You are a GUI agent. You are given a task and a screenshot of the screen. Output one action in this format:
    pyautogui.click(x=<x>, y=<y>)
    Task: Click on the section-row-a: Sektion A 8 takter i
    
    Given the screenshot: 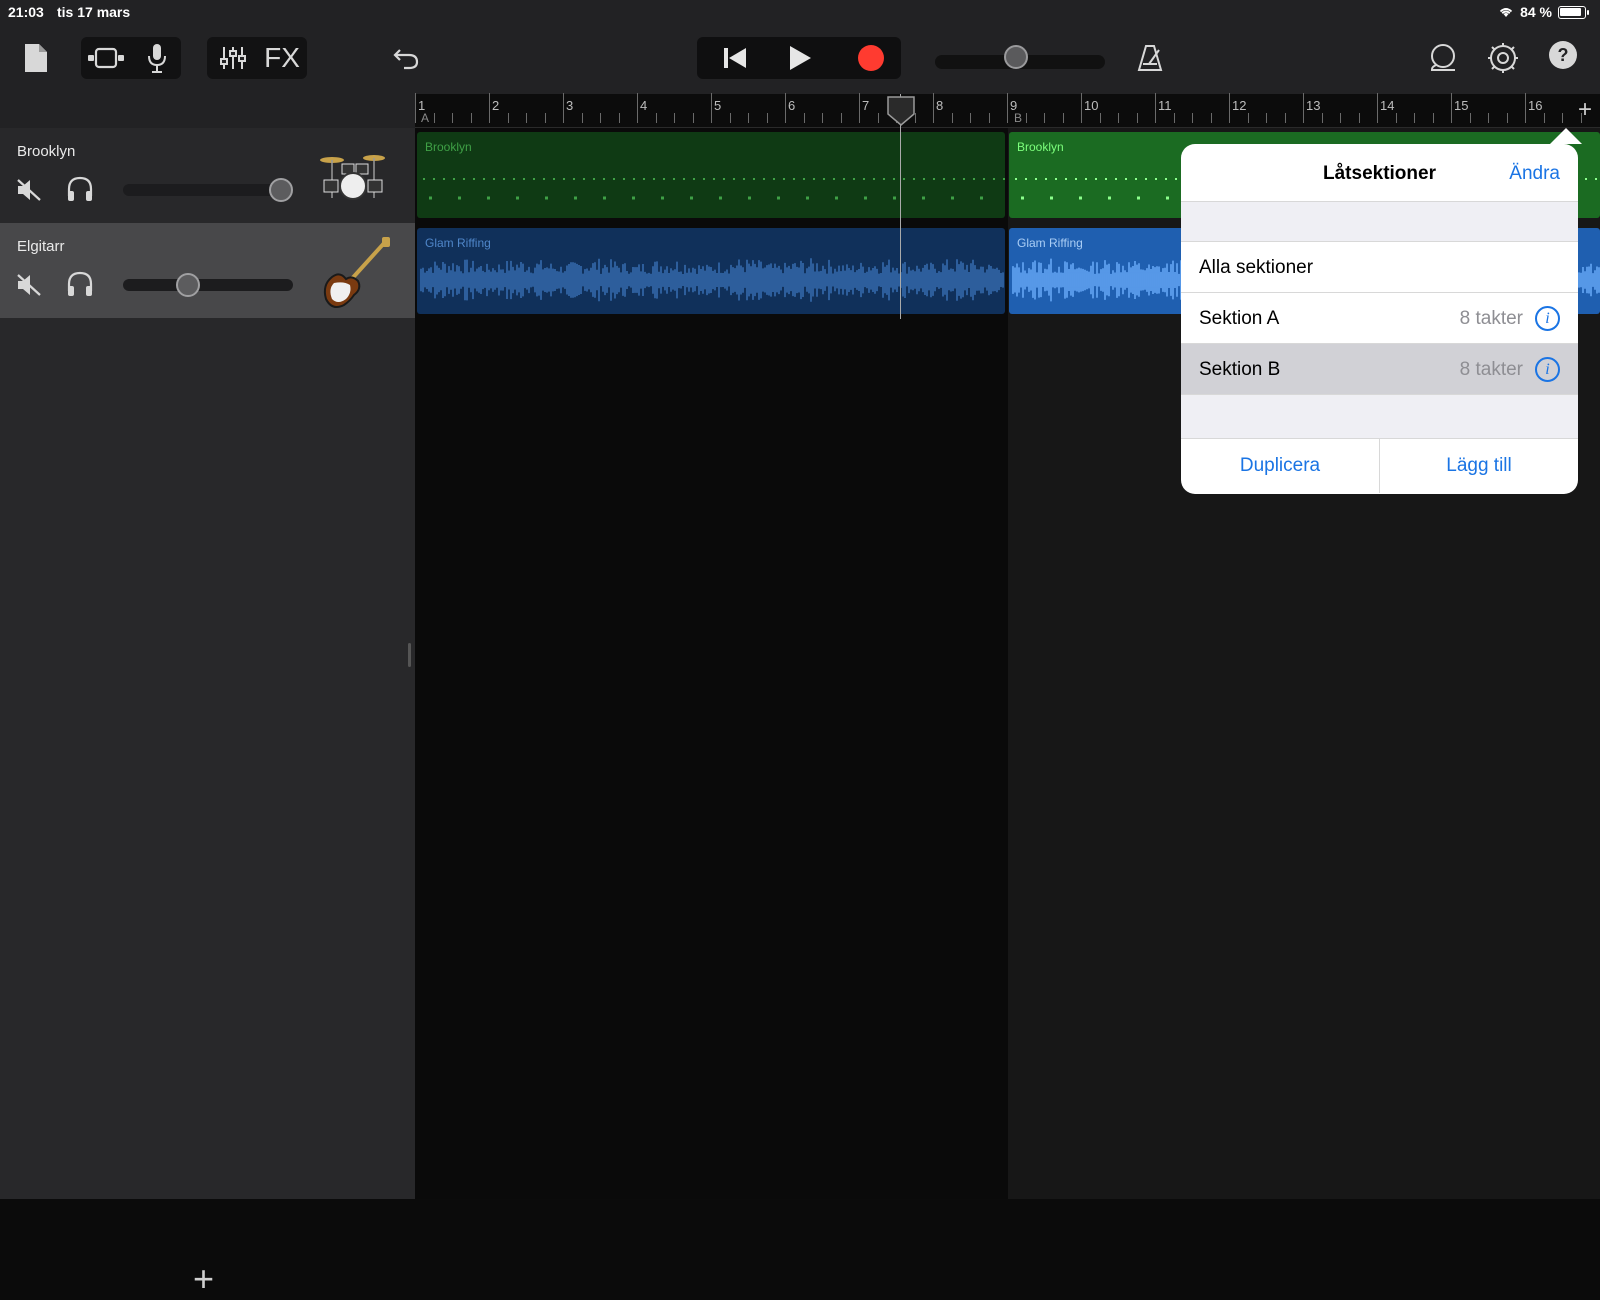 What is the action you would take?
    pyautogui.click(x=1379, y=318)
    